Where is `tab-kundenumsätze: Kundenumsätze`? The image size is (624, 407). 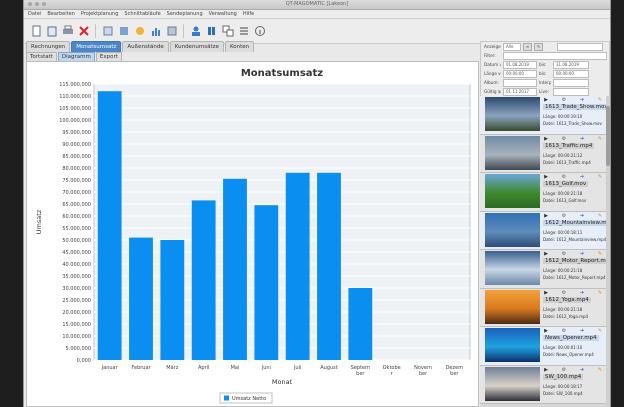
tab-kundenumsätze: Kundenumsätze is located at coordinates (196, 46).